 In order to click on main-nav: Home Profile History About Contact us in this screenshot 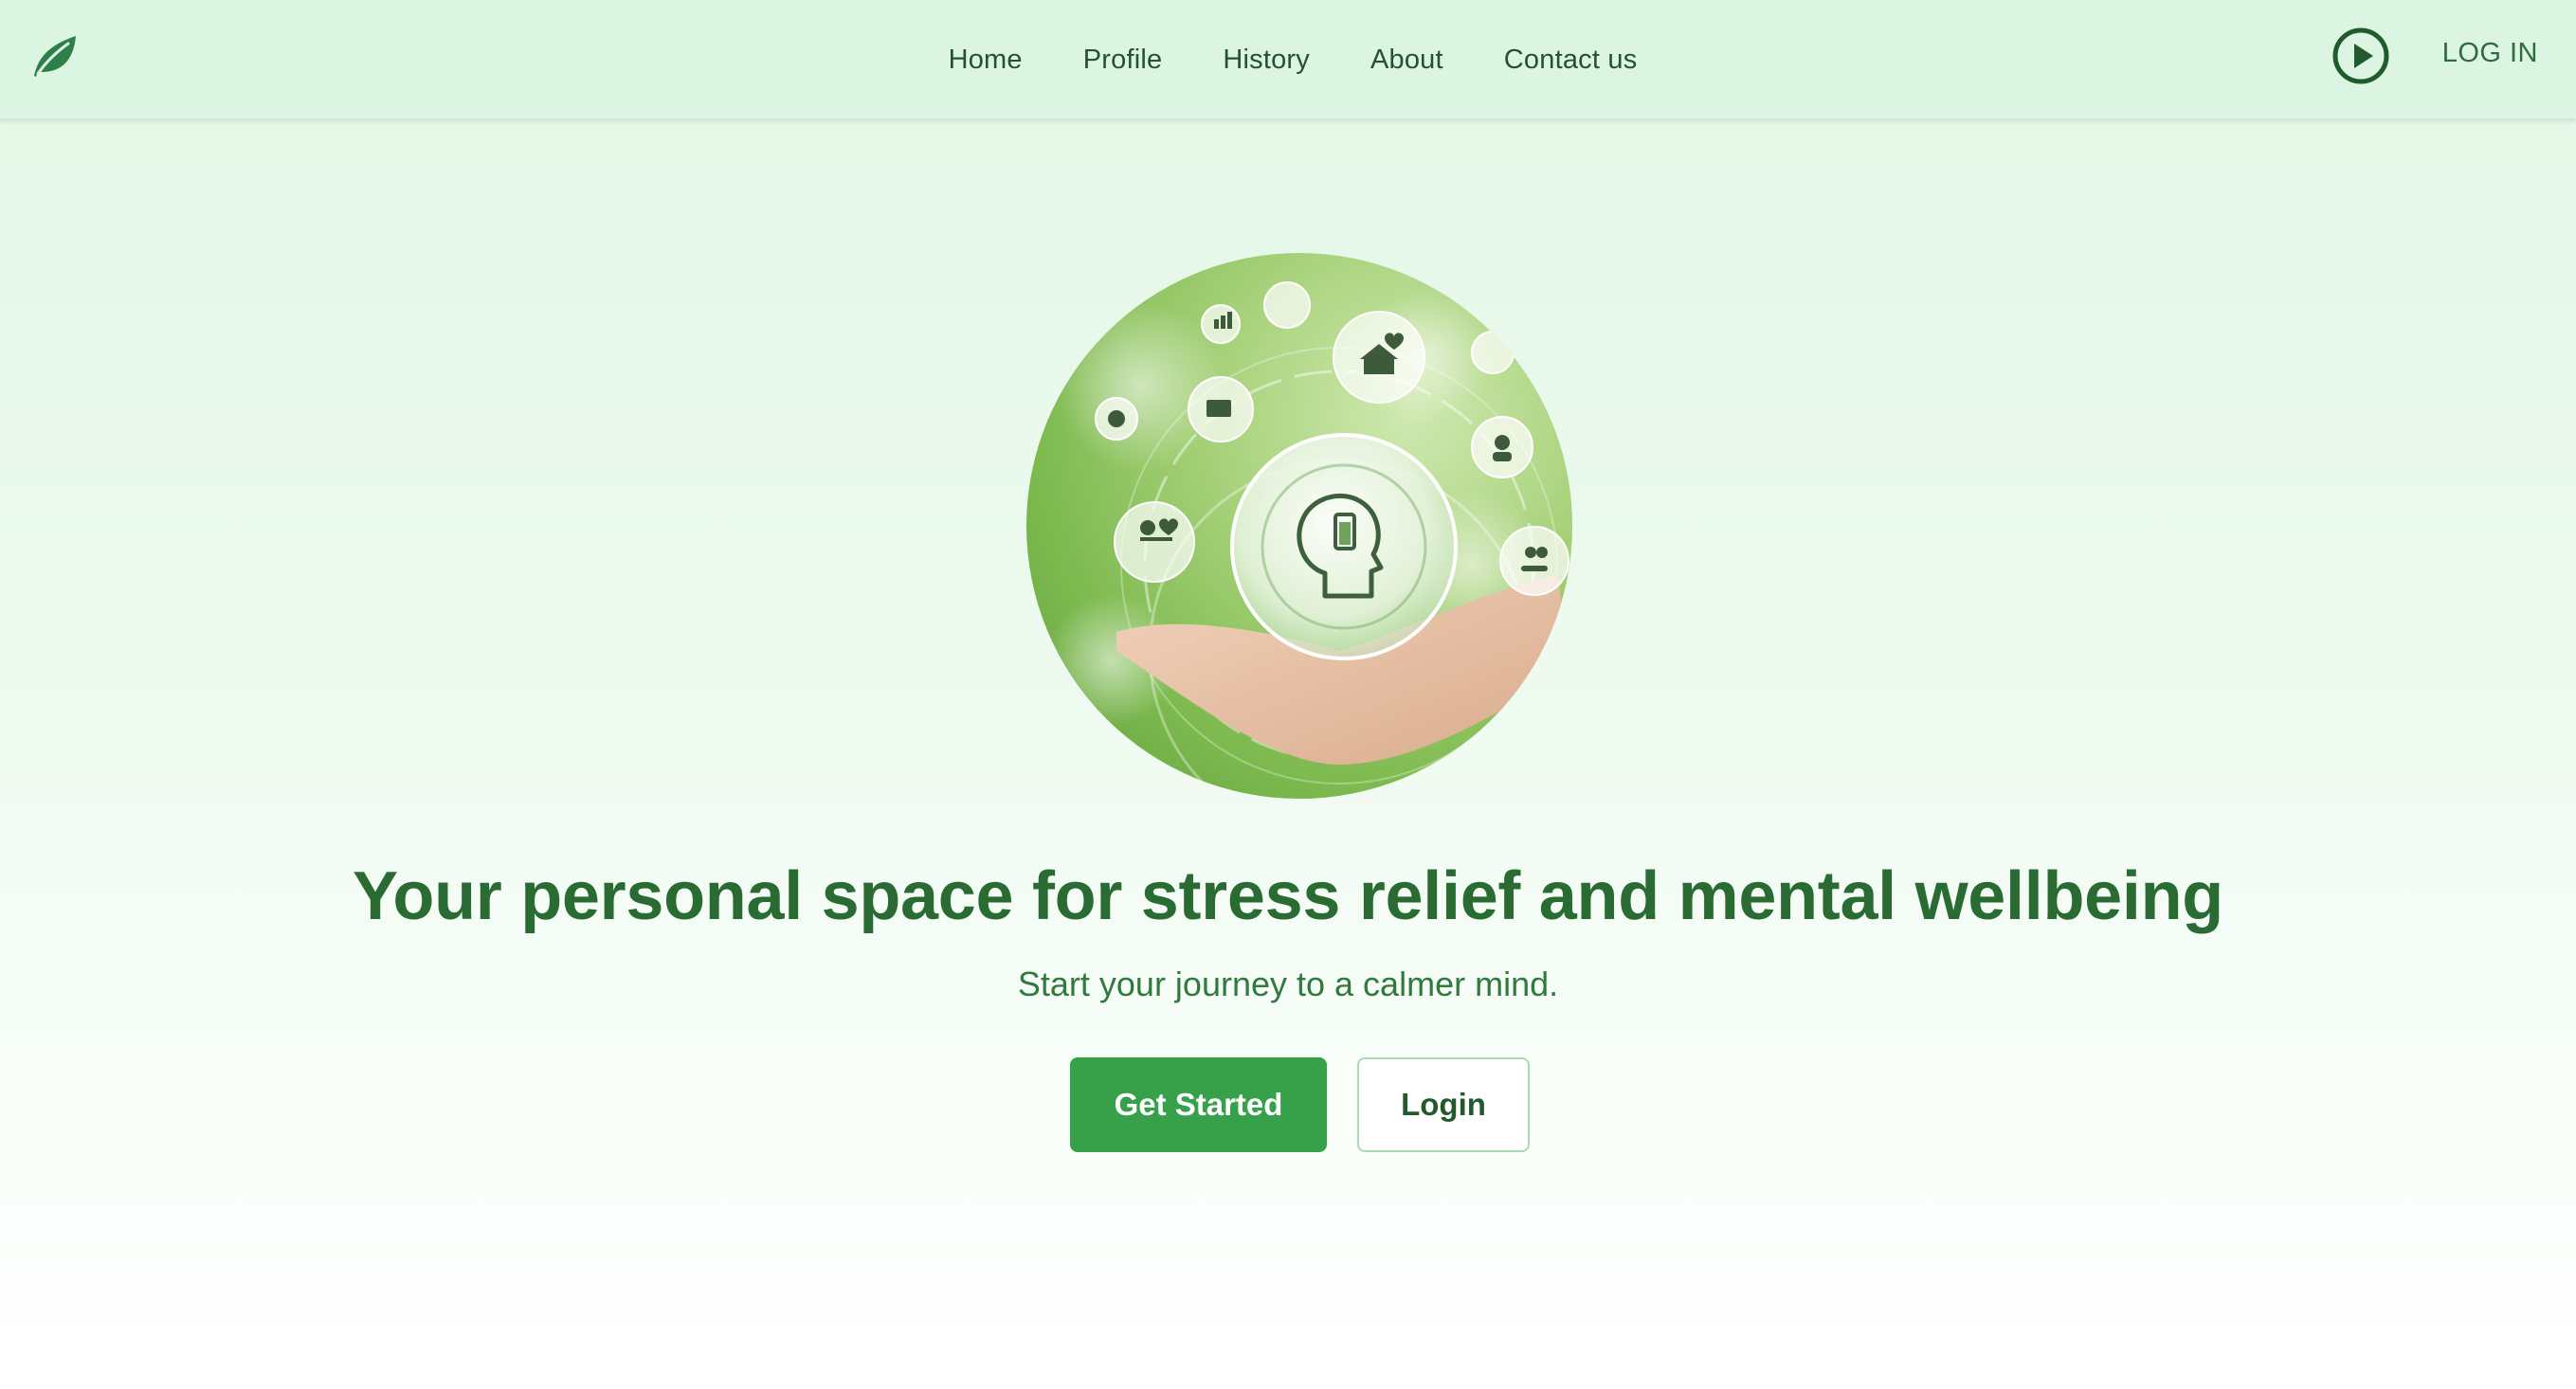, I will do `click(1288, 59)`.